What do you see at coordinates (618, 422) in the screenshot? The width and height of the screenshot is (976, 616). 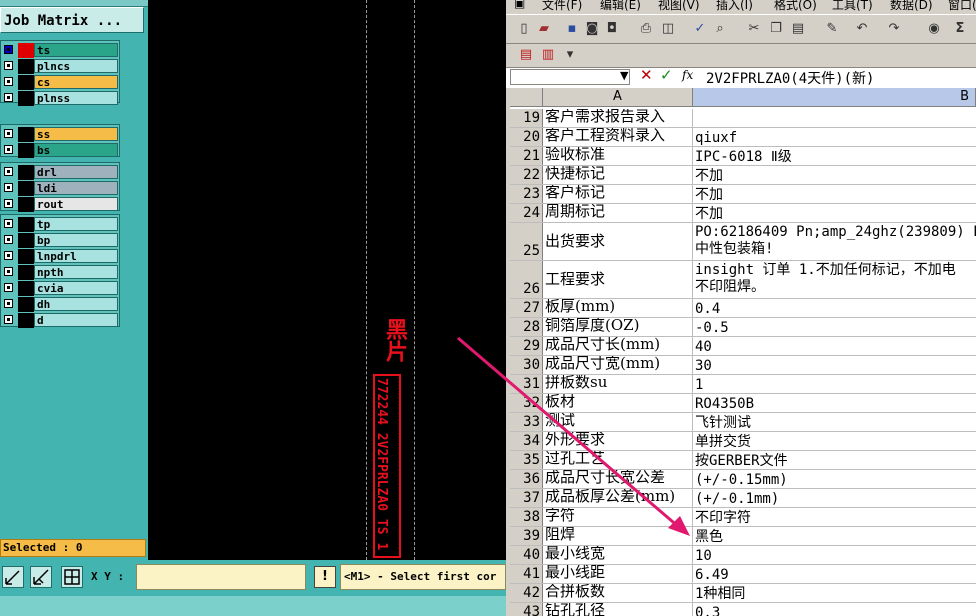 I see `cell-a: 测试` at bounding box center [618, 422].